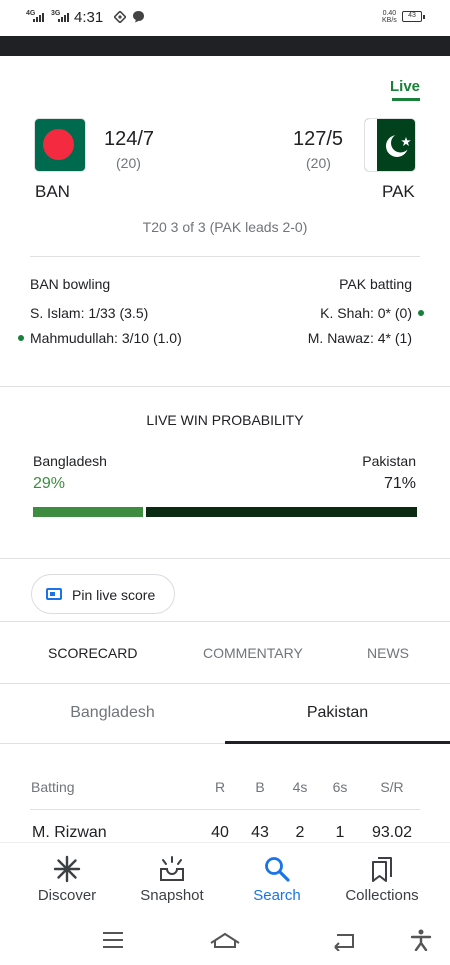  I want to click on nav-discover: Discover, so click(67, 879).